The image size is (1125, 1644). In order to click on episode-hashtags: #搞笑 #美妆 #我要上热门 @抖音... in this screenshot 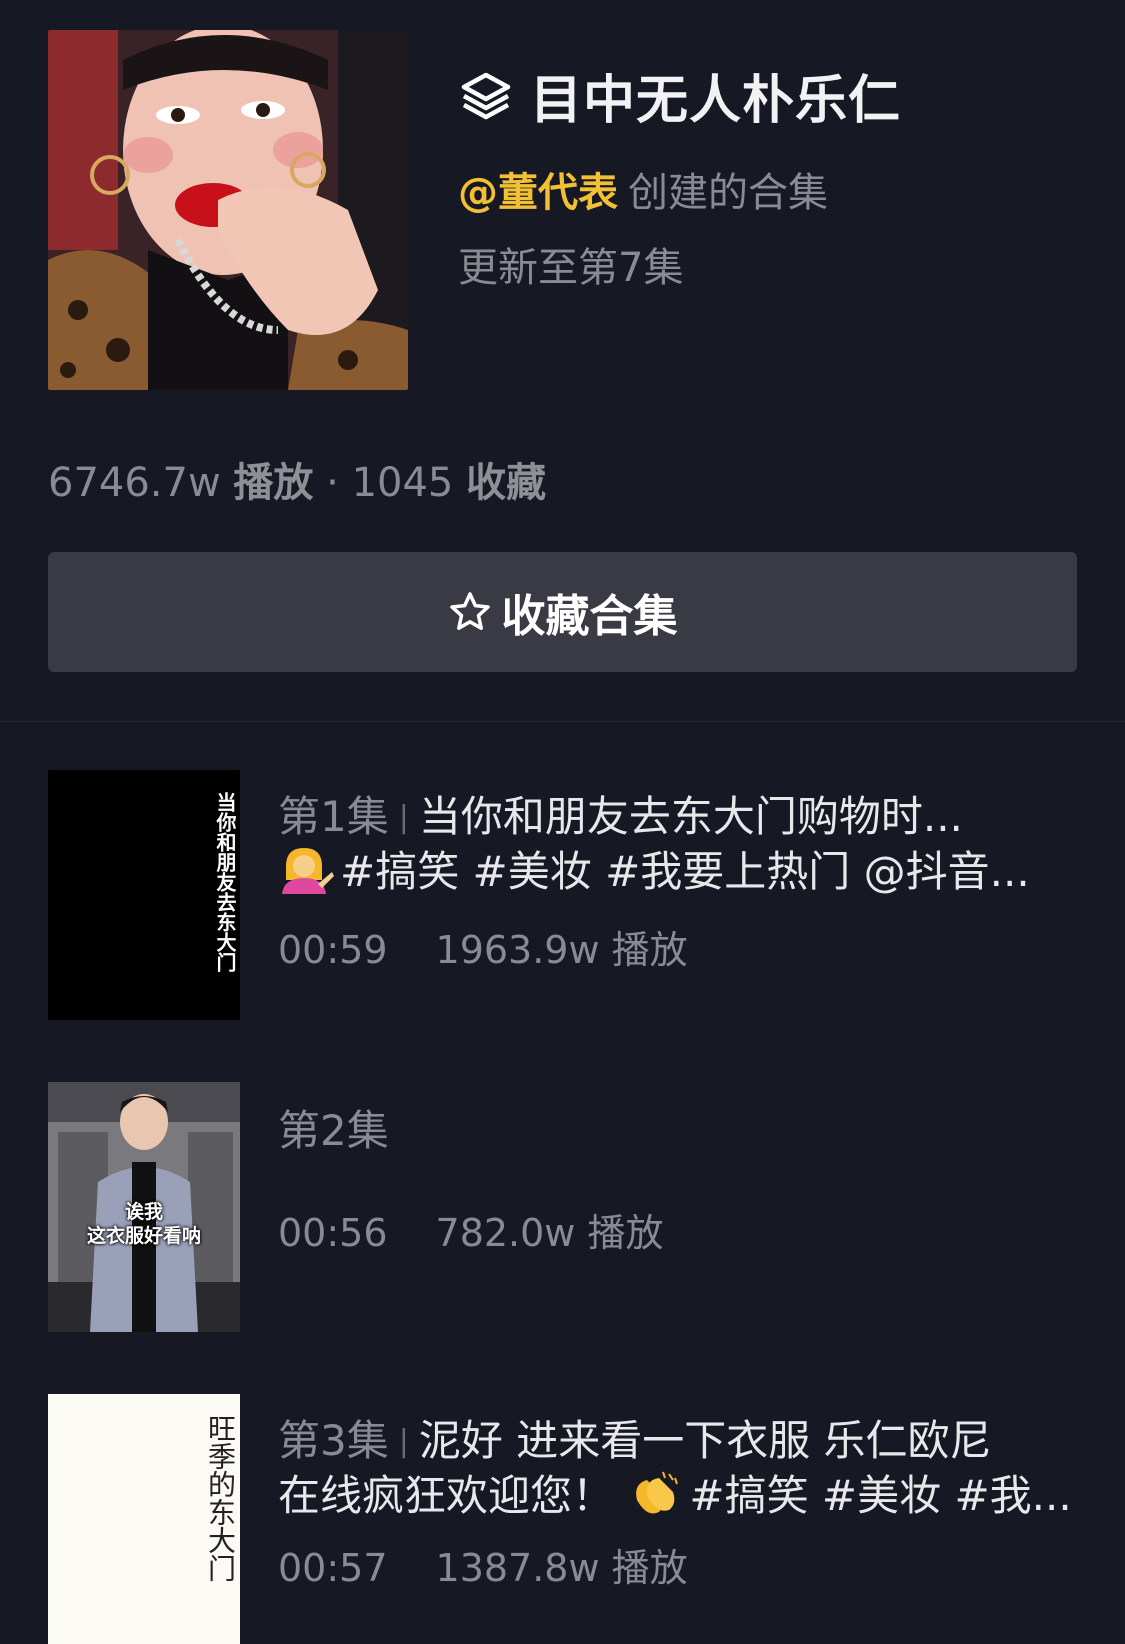, I will do `click(685, 871)`.